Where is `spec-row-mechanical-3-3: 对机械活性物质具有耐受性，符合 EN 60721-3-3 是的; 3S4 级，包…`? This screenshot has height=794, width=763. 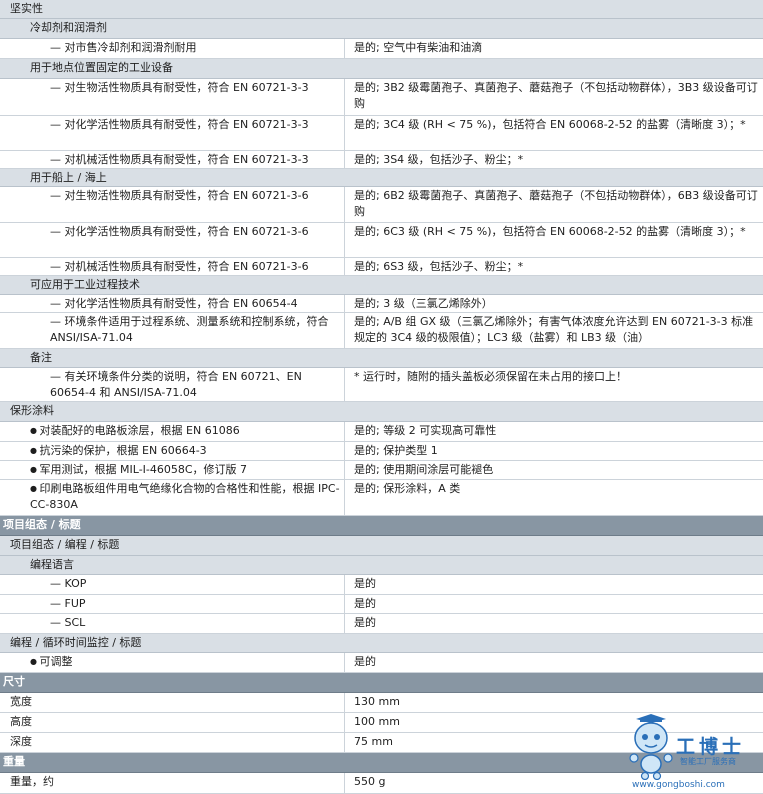
spec-row-mechanical-3-3: 对机械活性物质具有耐受性，符合 EN 60721-3-3 是的; 3S4 级，包… is located at coordinates (381, 160).